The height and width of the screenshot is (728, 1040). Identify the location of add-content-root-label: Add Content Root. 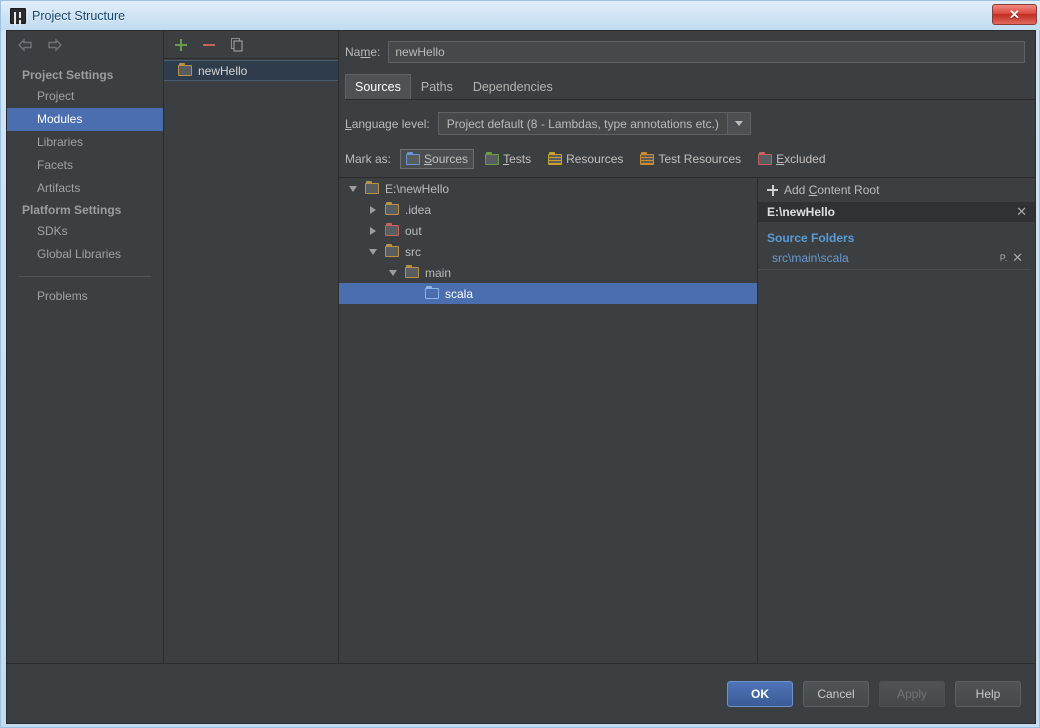
(832, 190).